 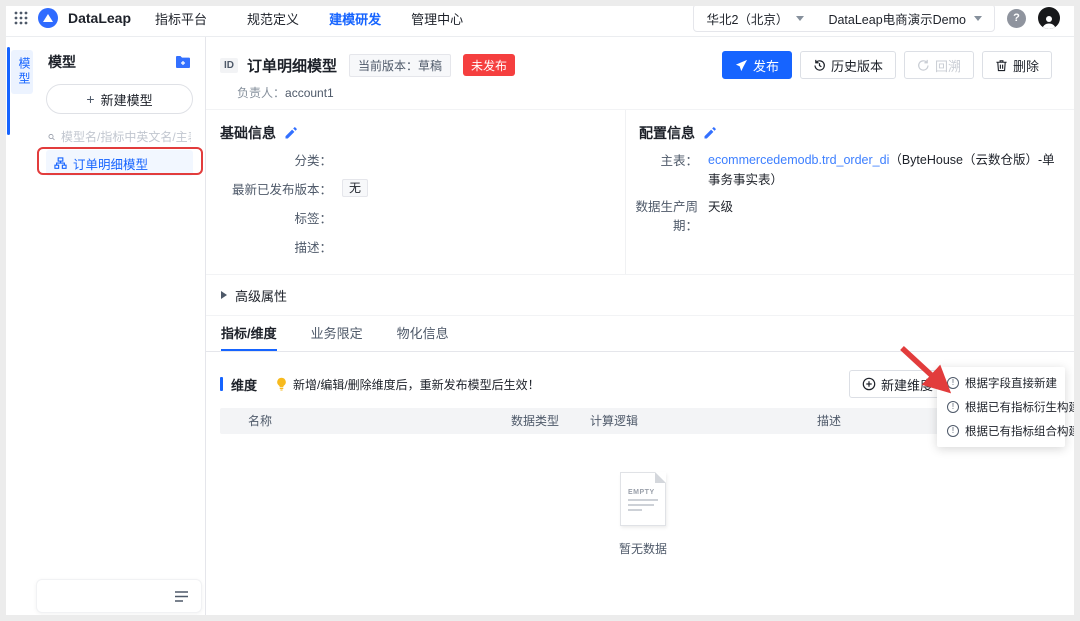 What do you see at coordinates (22, 72) in the screenshot?
I see `rail-tab-model: 模型` at bounding box center [22, 72].